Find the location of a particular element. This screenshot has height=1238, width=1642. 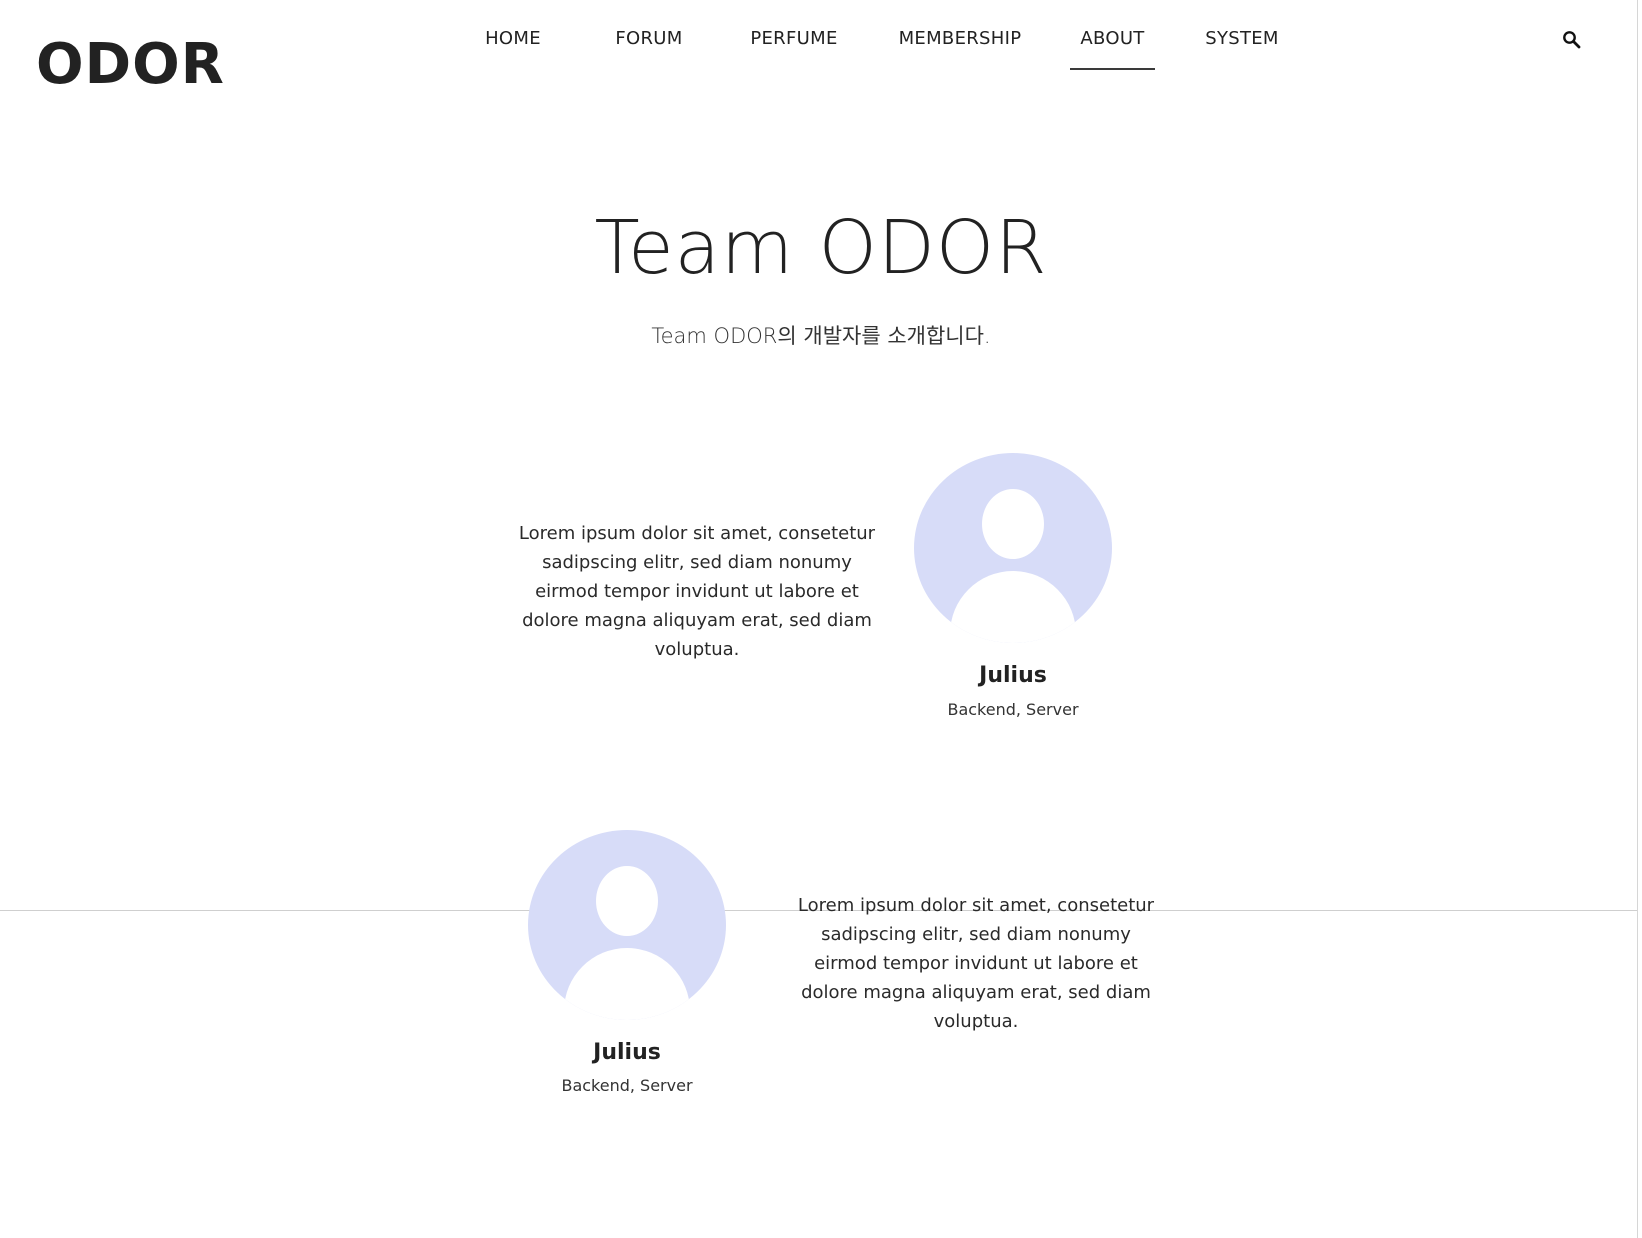

page-edge-divider is located at coordinates (1637, 619).